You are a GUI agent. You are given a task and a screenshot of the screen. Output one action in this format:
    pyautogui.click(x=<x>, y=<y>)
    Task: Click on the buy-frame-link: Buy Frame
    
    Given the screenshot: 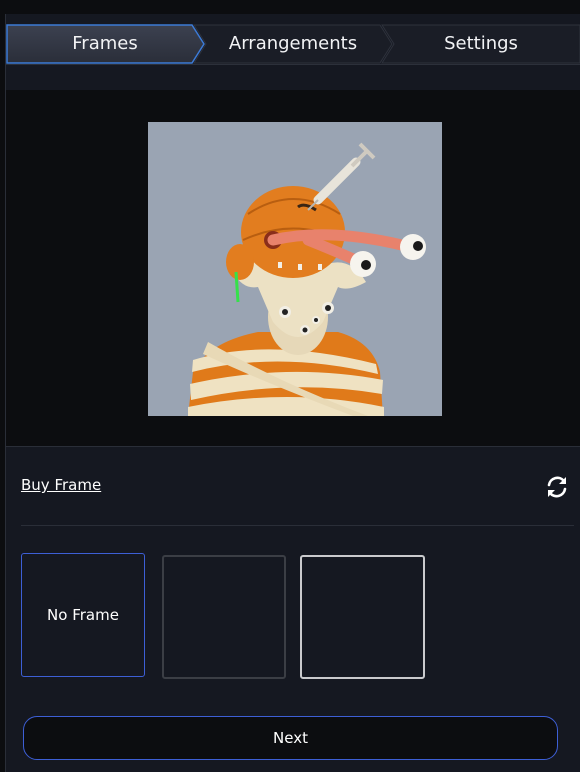 What is the action you would take?
    pyautogui.click(x=61, y=485)
    